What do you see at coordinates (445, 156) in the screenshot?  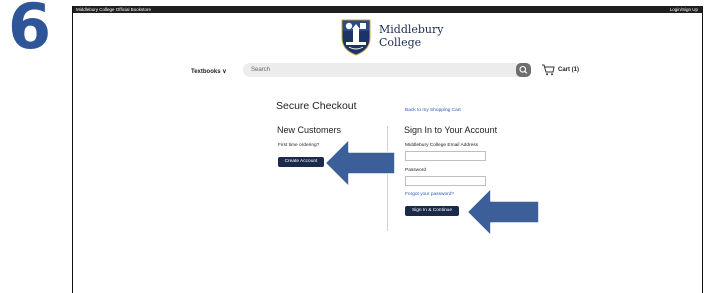 I see `email-field` at bounding box center [445, 156].